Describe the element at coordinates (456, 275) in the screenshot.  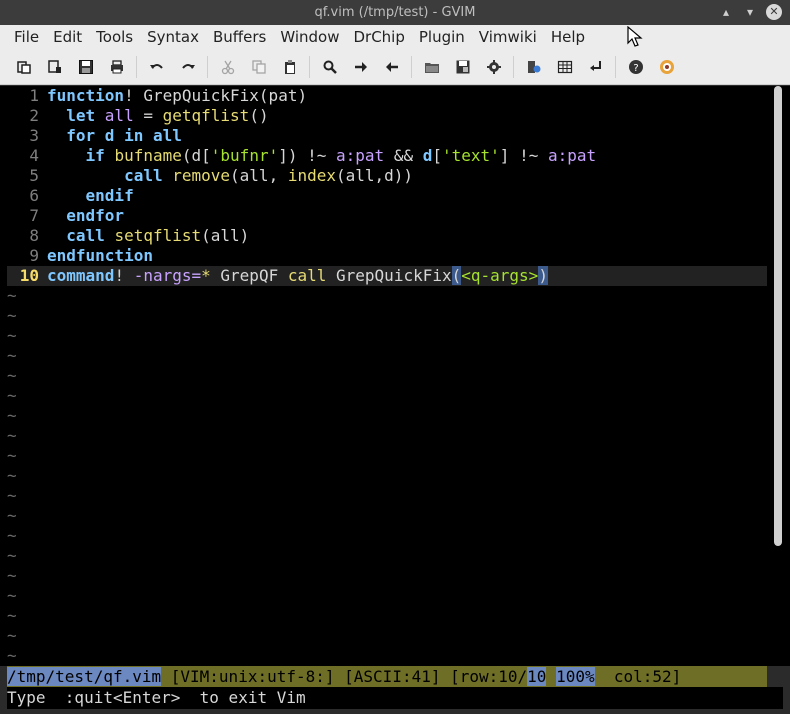
I see `matching-paren: (` at that location.